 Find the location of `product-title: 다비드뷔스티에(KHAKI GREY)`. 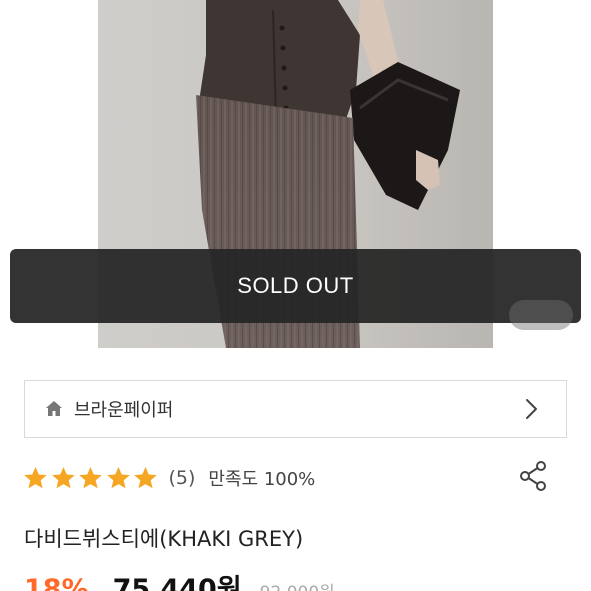

product-title: 다비드뷔스티에(KHAKI GREY) is located at coordinates (164, 539).